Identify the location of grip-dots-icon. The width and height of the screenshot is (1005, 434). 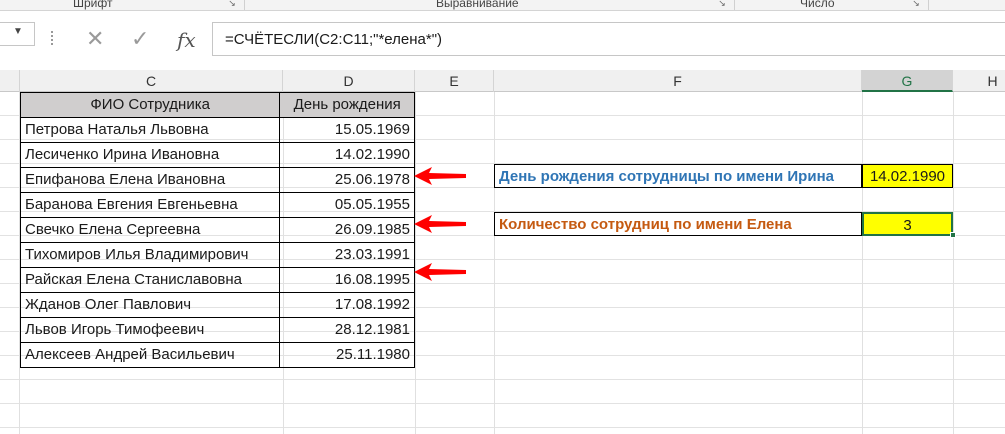
(52, 39).